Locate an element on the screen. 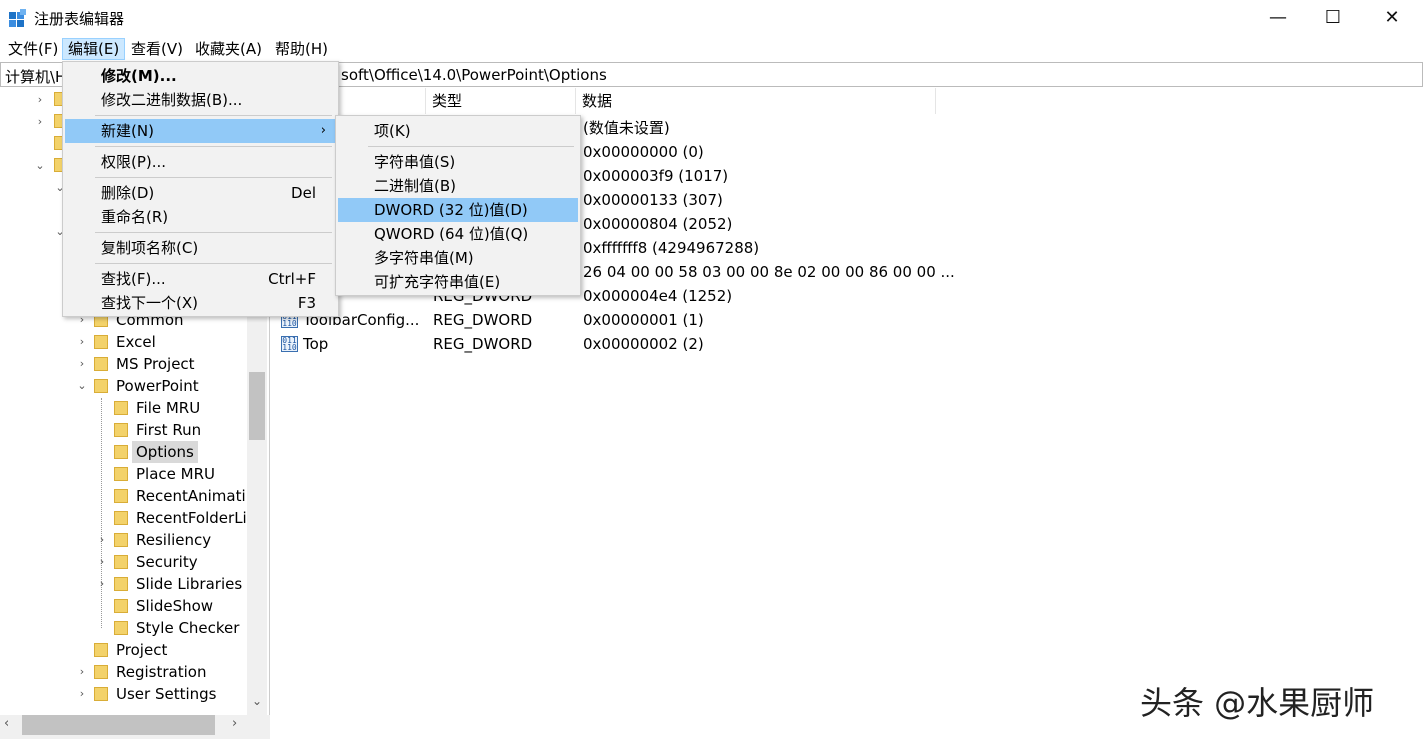 The height and width of the screenshot is (739, 1423). tree-item-excel: › Excel is located at coordinates (161, 342).